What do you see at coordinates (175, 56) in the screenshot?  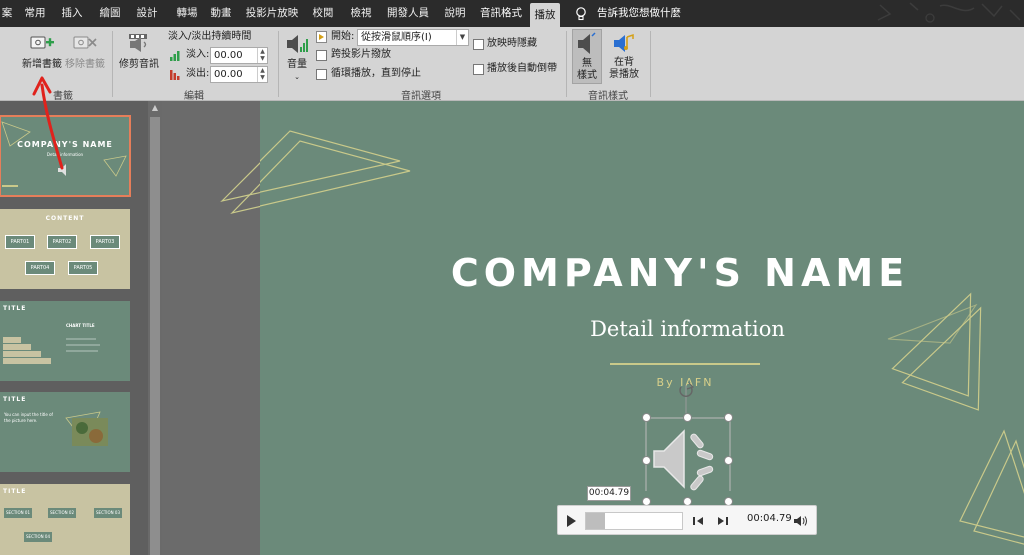 I see `fade-in-icon` at bounding box center [175, 56].